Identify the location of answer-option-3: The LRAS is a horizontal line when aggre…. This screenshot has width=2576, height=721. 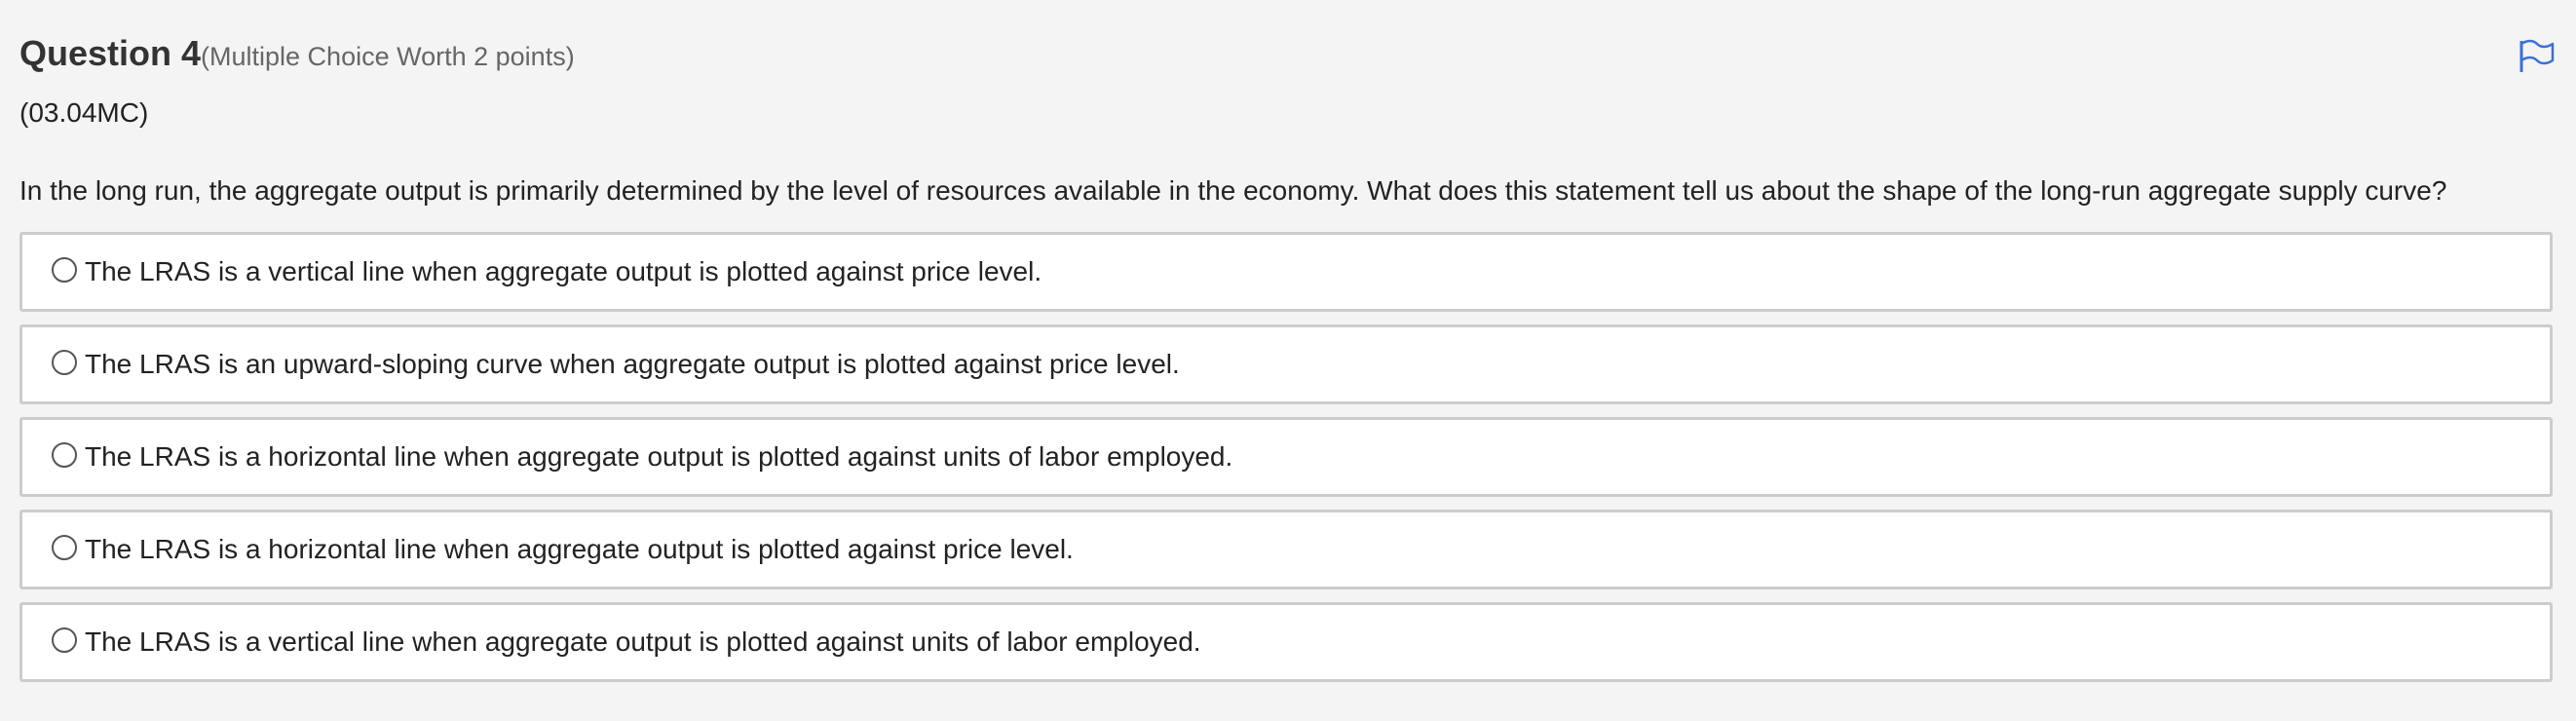
(1286, 457).